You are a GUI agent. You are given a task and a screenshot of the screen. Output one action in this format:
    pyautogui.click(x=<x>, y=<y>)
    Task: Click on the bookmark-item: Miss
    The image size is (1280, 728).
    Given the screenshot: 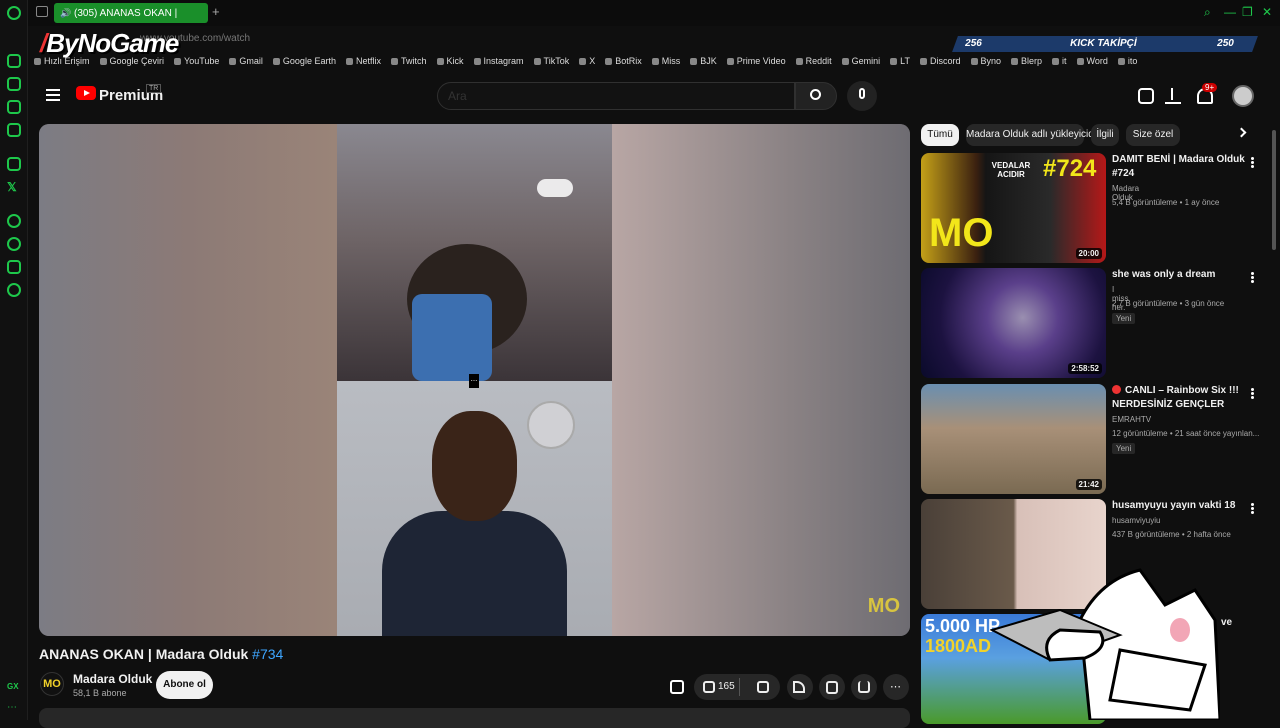 What is the action you would take?
    pyautogui.click(x=666, y=61)
    